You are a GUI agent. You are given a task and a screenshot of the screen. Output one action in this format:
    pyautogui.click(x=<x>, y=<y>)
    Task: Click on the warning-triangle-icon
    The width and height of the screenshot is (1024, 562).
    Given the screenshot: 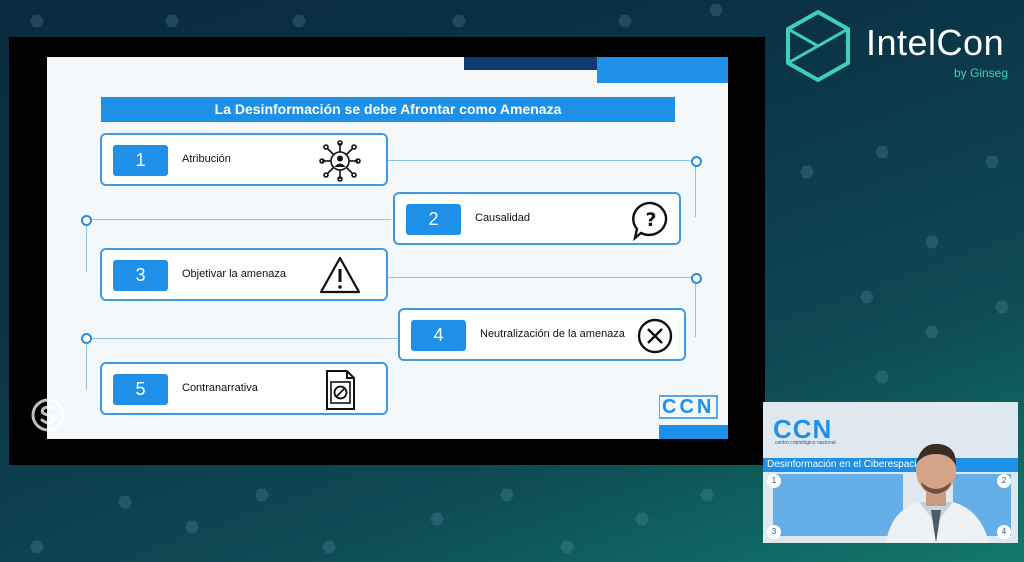 What is the action you would take?
    pyautogui.click(x=340, y=275)
    